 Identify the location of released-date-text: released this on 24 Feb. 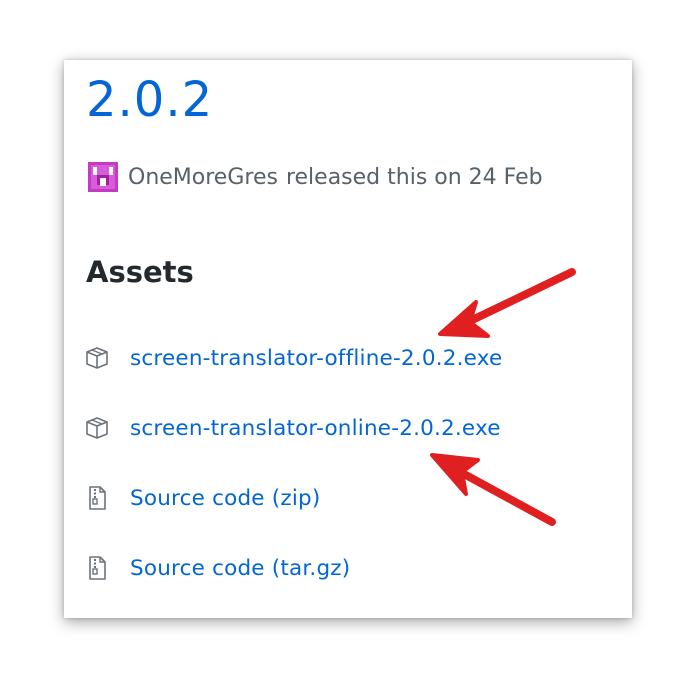
(414, 177).